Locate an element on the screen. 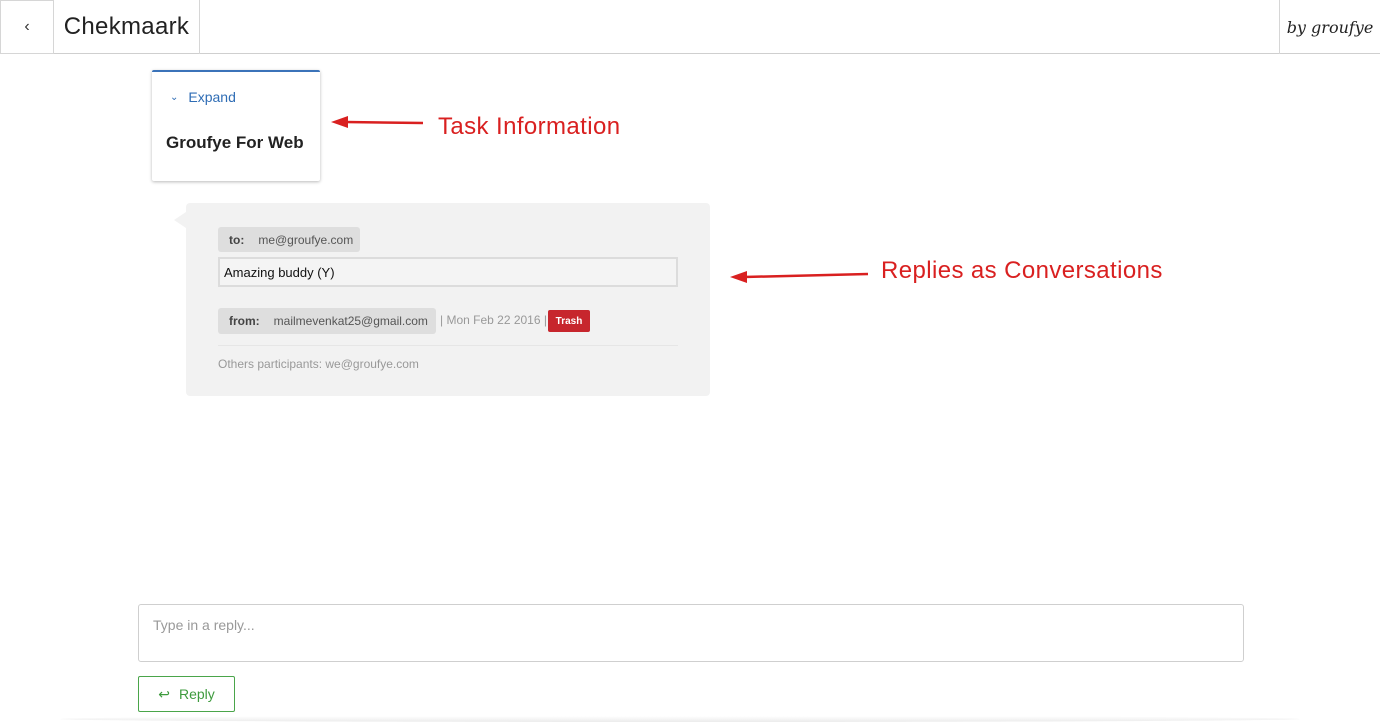 The height and width of the screenshot is (722, 1380). from-address: mailmevenkat25@gmail.com is located at coordinates (350, 321).